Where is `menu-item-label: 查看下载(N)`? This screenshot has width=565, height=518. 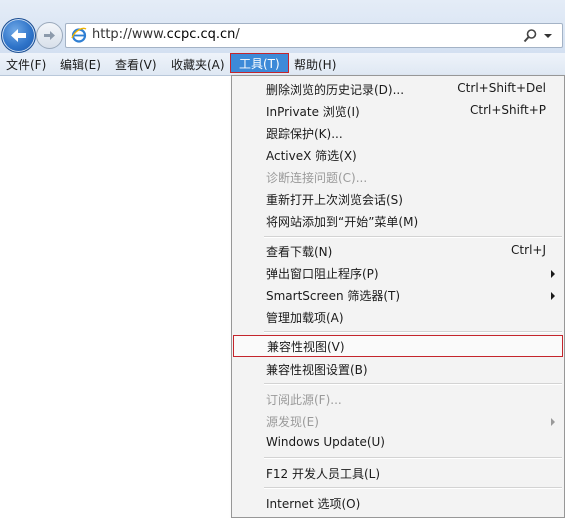 menu-item-label: 查看下载(N) is located at coordinates (299, 252).